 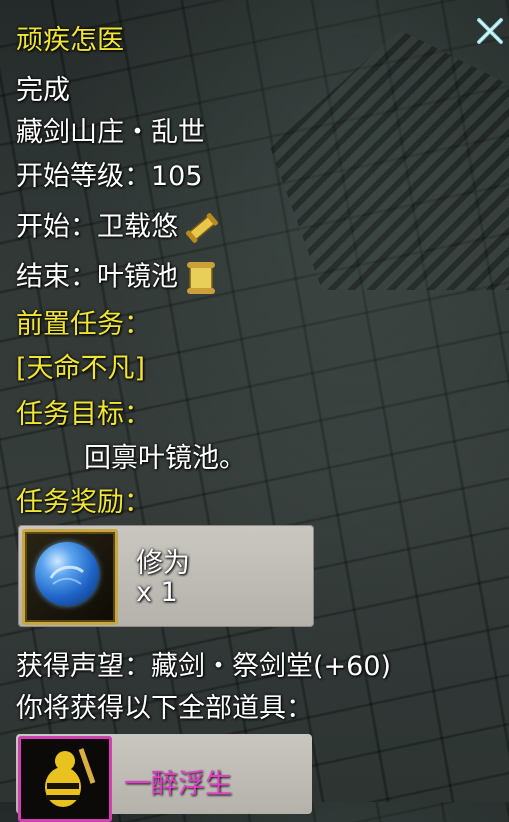 What do you see at coordinates (70, 40) in the screenshot?
I see `quest-title: 顽疾怎医` at bounding box center [70, 40].